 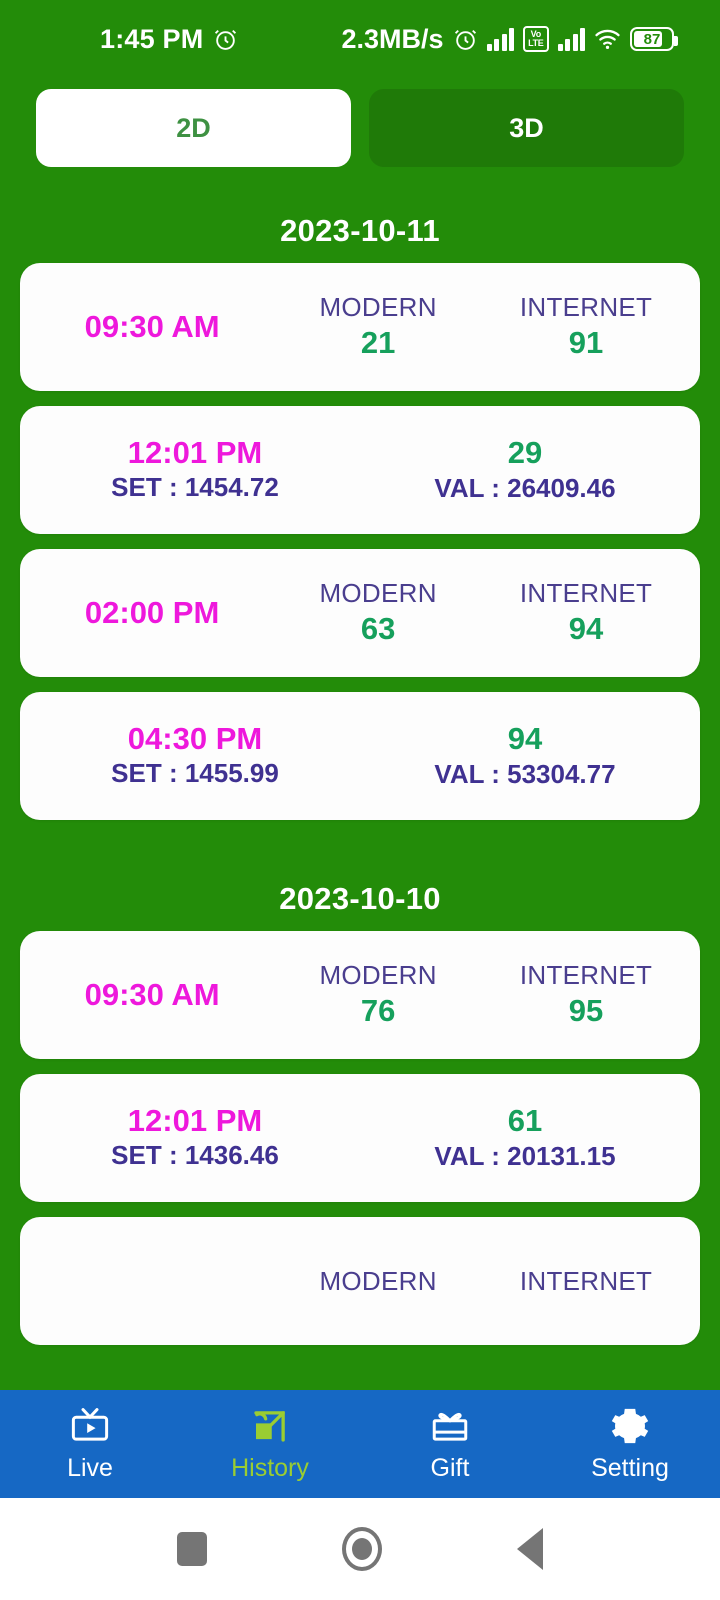 I want to click on history-card: 09:30 AM MODERN 76 INTERNET 95, so click(x=360, y=995).